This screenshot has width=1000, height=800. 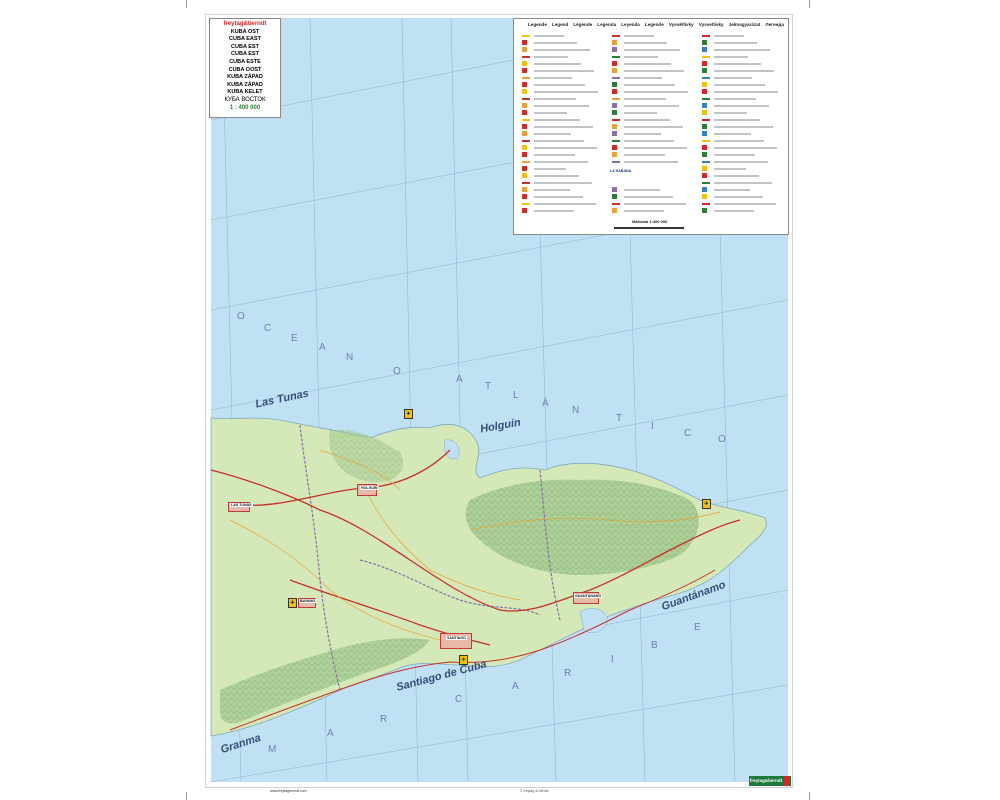 I want to click on ocean-label-letter: I, so click(x=652, y=426).